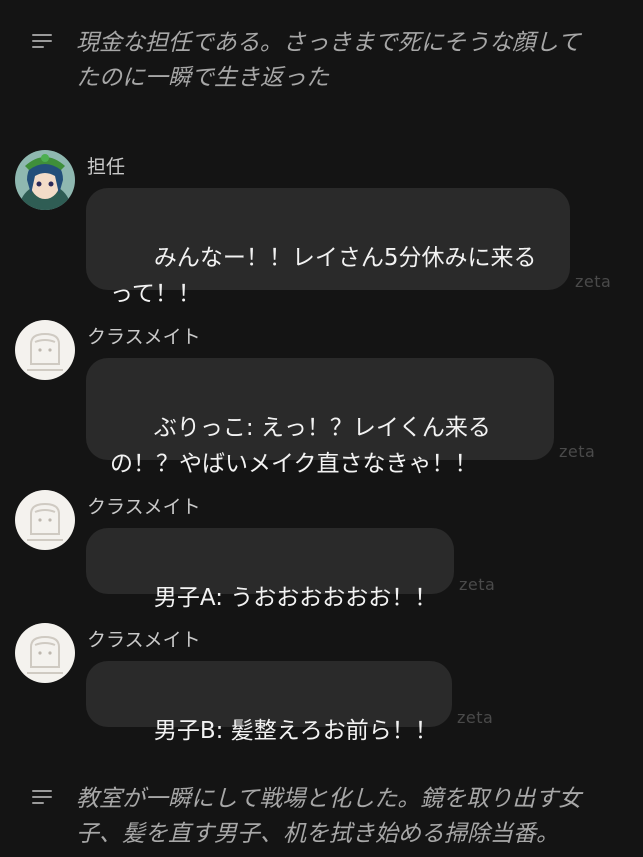 This screenshot has height=857, width=643. Describe the element at coordinates (323, 276) in the screenshot. I see `message-text: みんなー！！レイさん5分休みに来る って！！` at that location.